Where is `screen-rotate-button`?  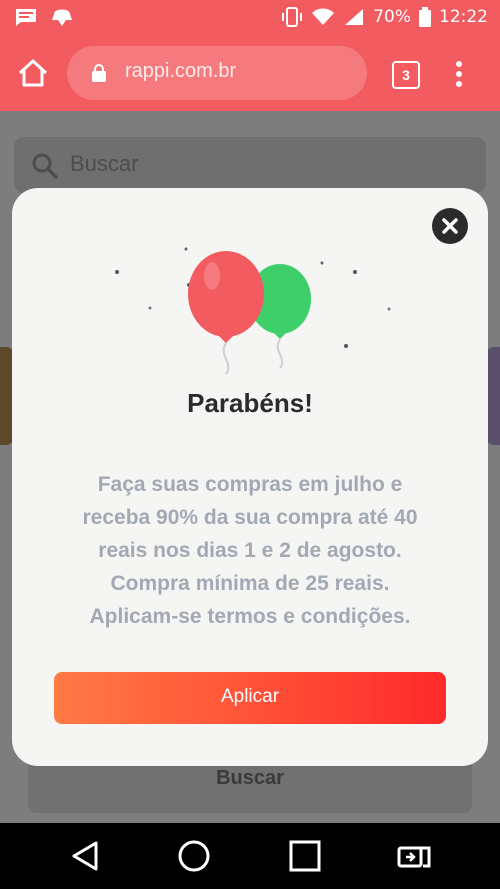
screen-rotate-button is located at coordinates (414, 856).